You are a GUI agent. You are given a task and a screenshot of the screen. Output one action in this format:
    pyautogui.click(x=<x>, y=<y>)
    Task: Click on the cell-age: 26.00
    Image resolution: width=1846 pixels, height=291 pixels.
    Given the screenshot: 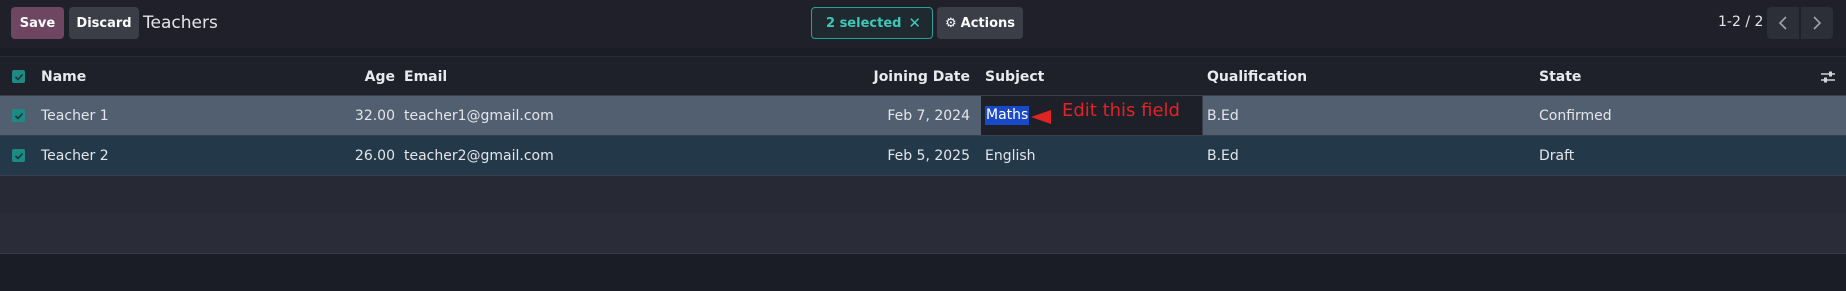 What is the action you would take?
    pyautogui.click(x=362, y=155)
    